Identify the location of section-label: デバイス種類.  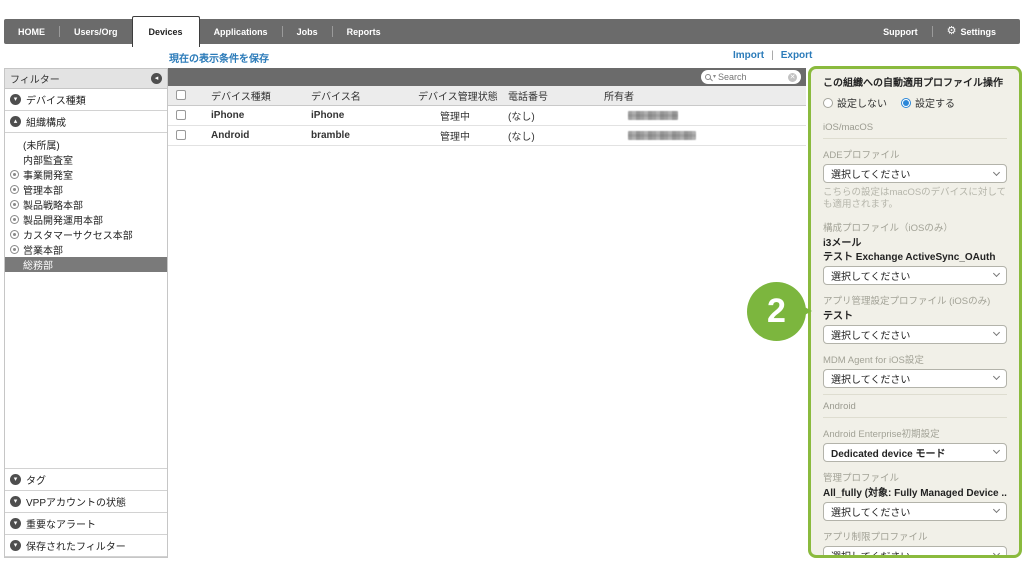
(56, 101).